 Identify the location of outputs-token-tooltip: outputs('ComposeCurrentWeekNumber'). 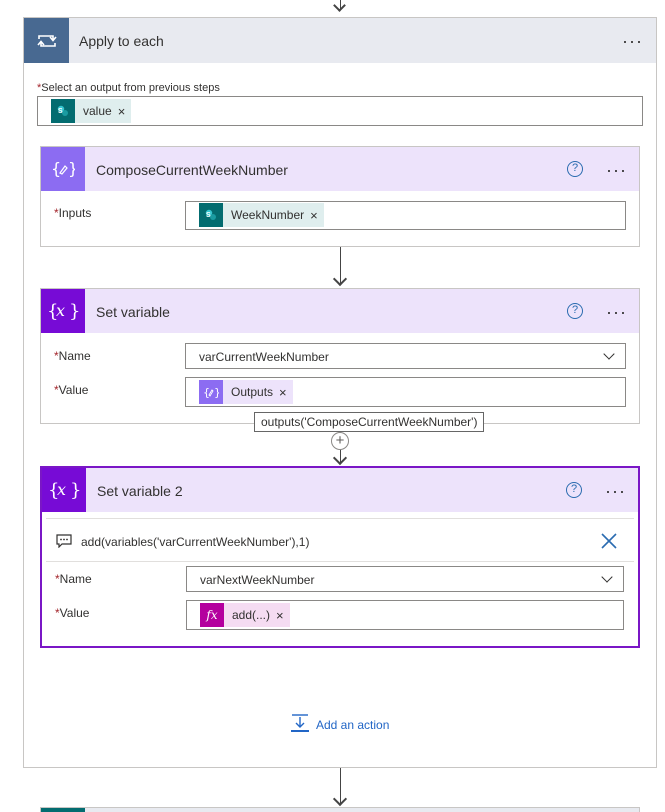
(369, 422).